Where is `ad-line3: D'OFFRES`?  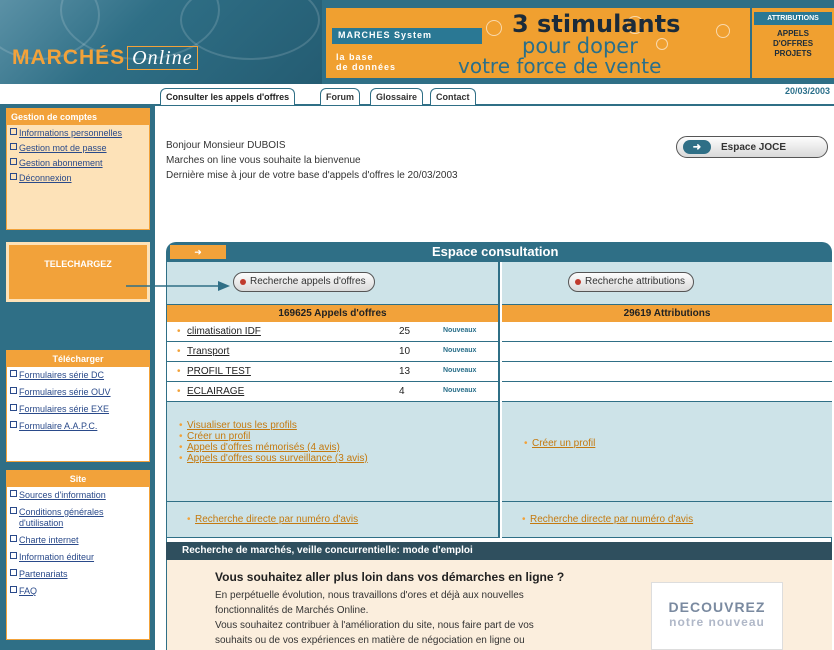 ad-line3: D'OFFRES is located at coordinates (793, 43).